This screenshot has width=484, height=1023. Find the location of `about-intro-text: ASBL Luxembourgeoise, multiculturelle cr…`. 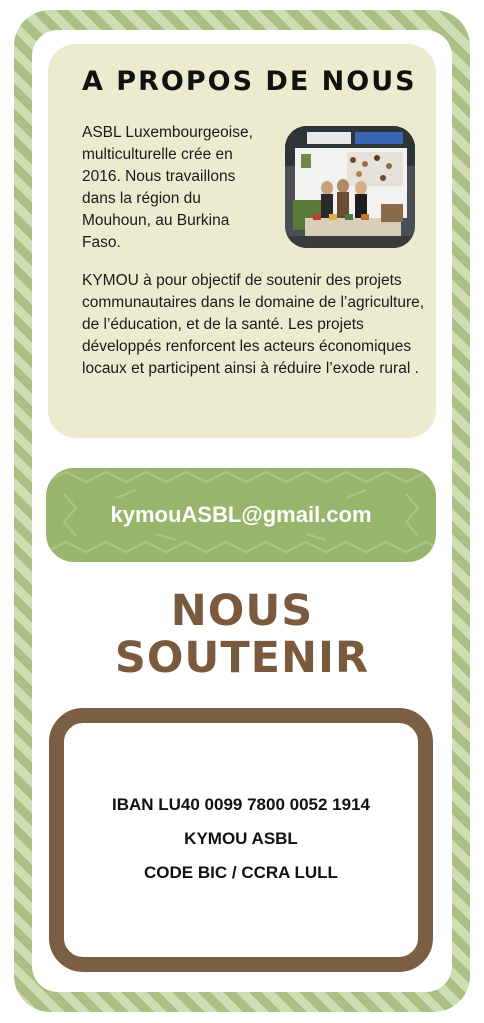

about-intro-text: ASBL Luxembourgeoise, multiculturelle cr… is located at coordinates (167, 187).